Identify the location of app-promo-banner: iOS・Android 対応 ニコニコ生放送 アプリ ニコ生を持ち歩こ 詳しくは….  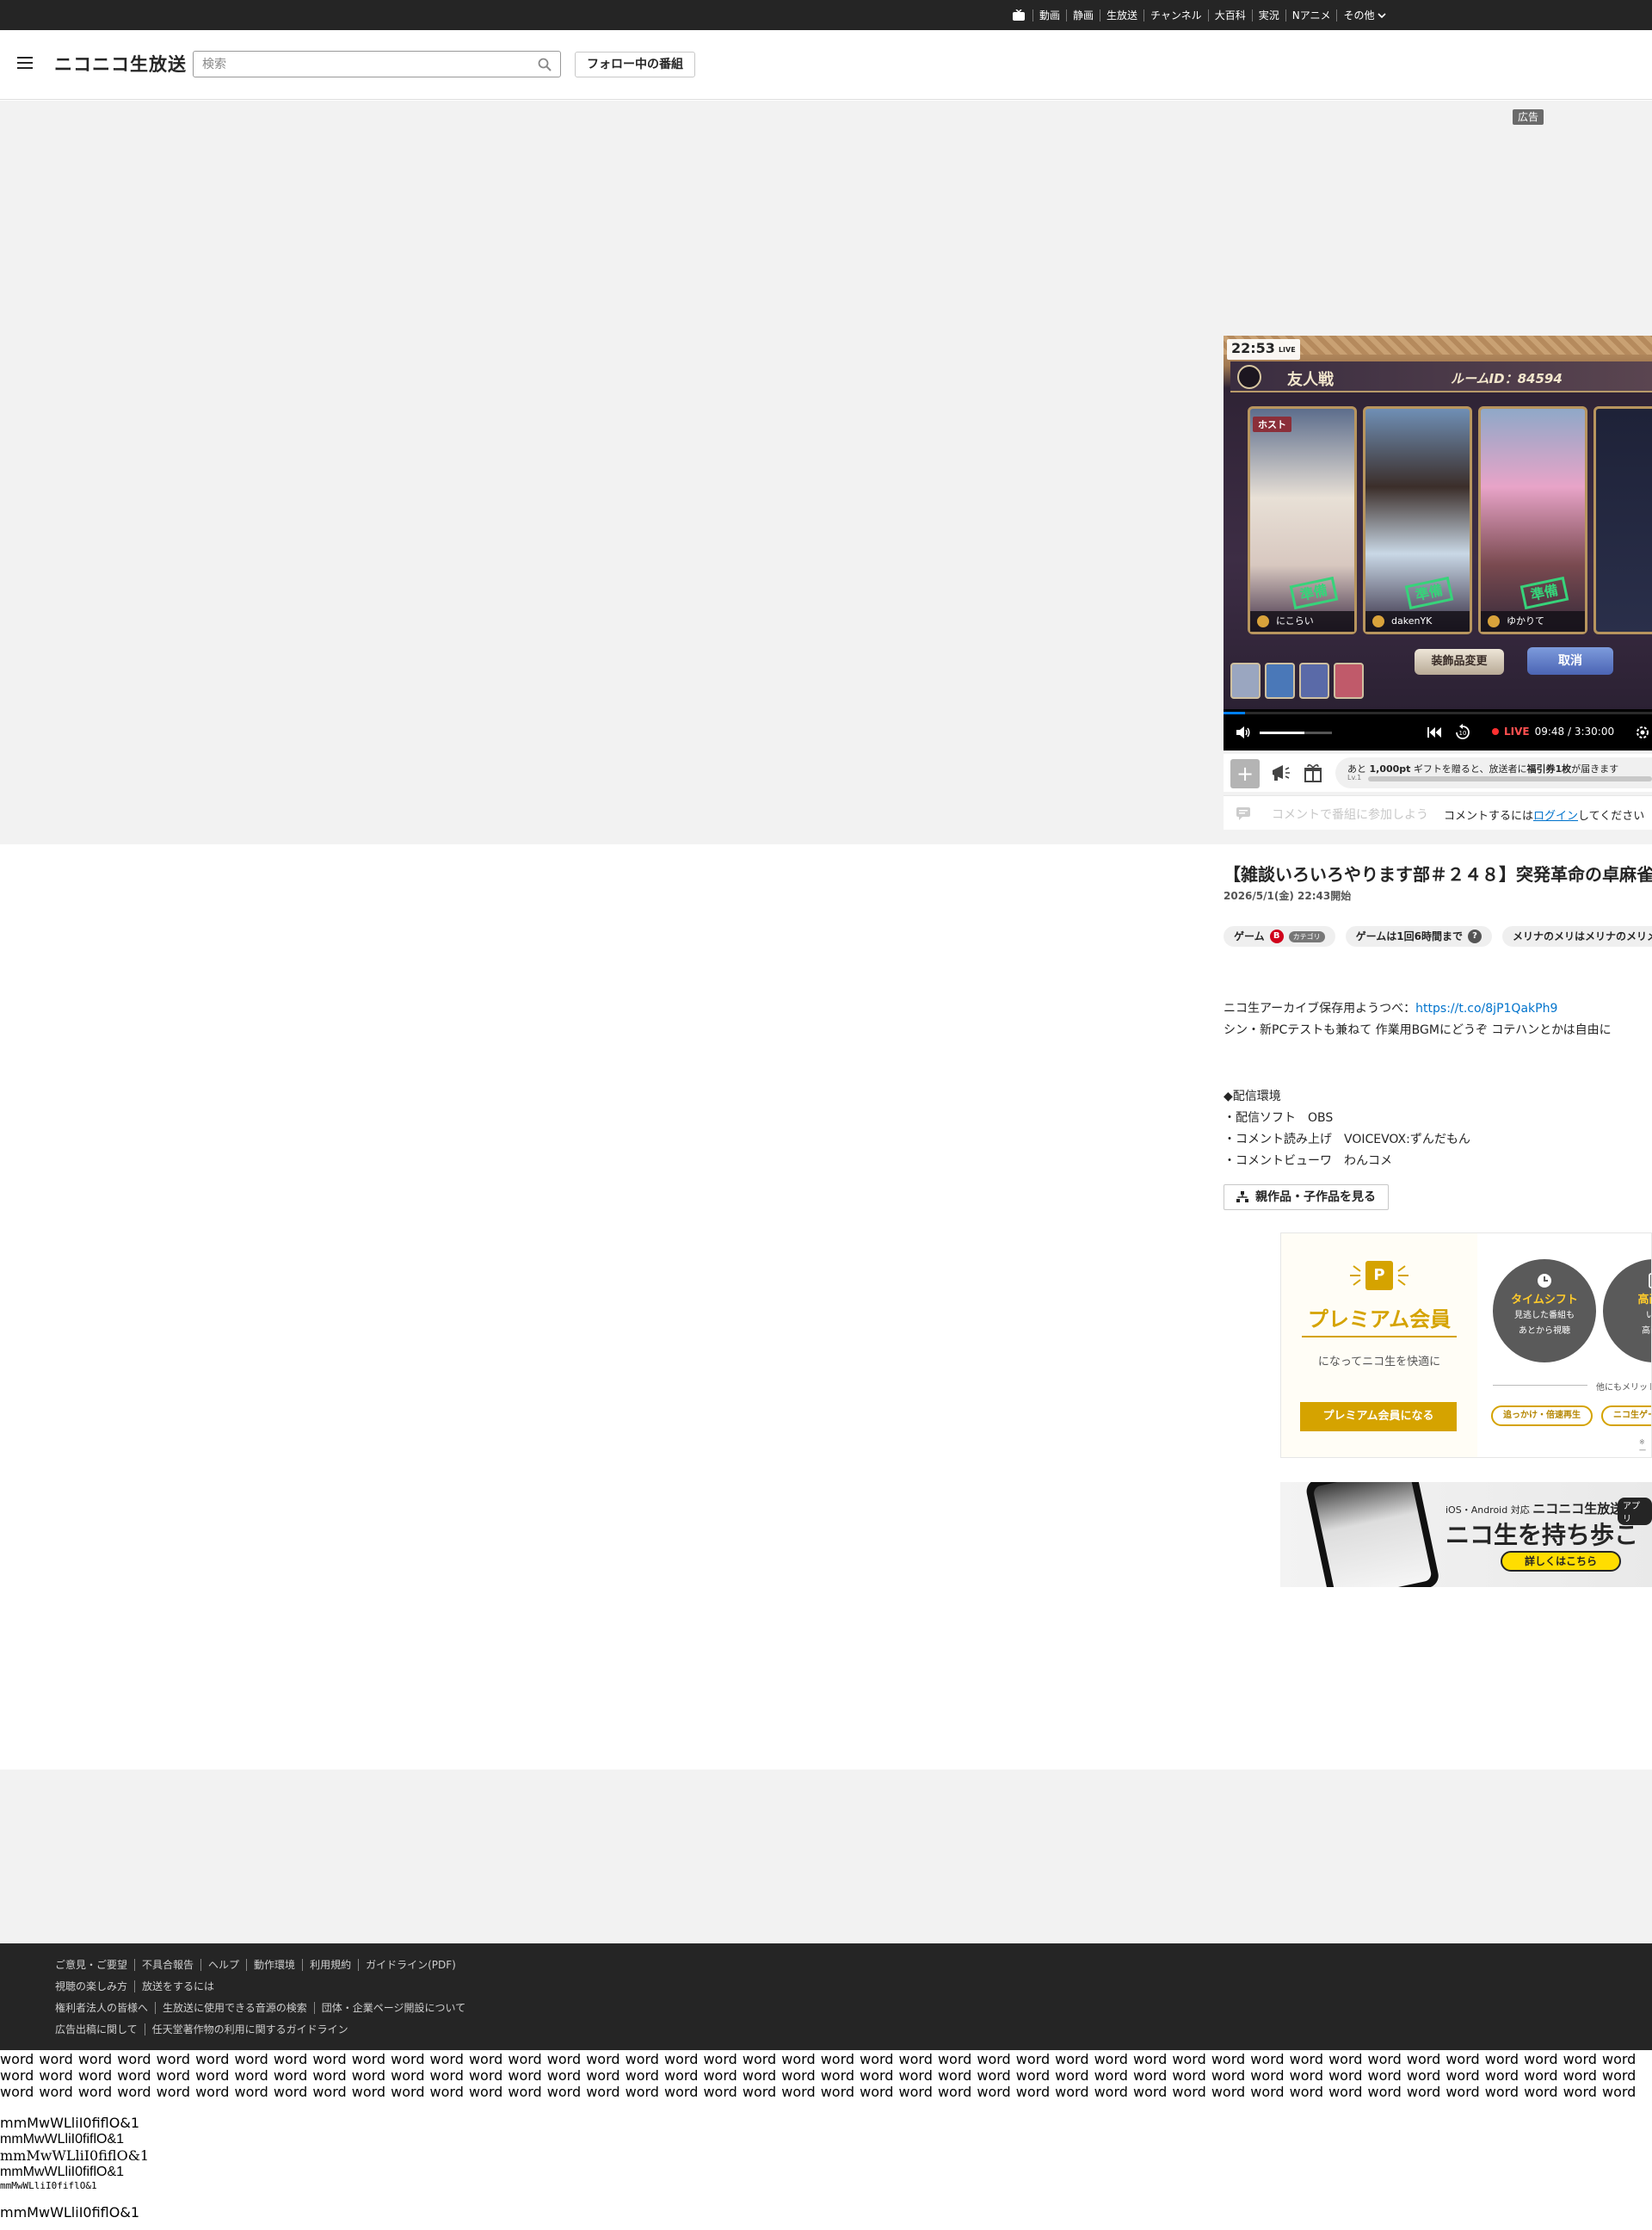
(1466, 1534).